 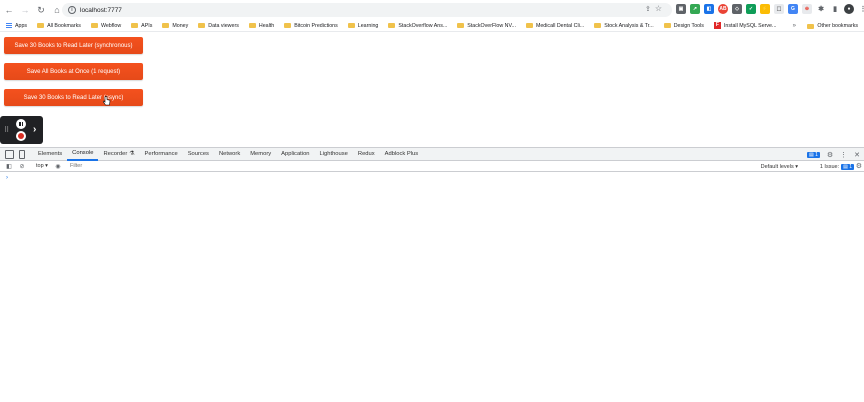 What do you see at coordinates (807, 9) in the screenshot?
I see `extension-icon: ⊕` at bounding box center [807, 9].